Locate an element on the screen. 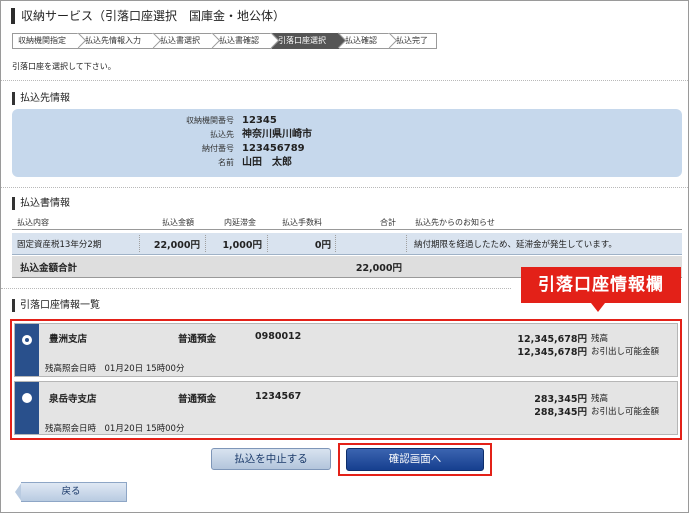  step-invoice-confirm: 払込書確認 is located at coordinates (242, 41).